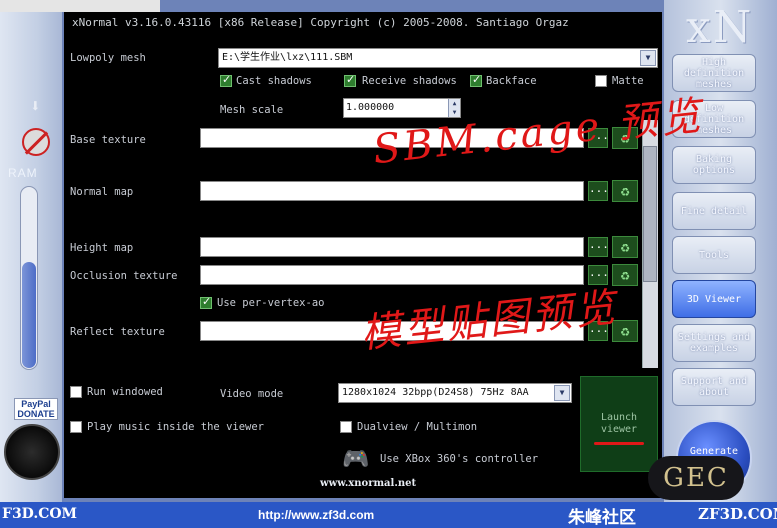  I want to click on watermark-right: ZF3D.COM, so click(737, 514).